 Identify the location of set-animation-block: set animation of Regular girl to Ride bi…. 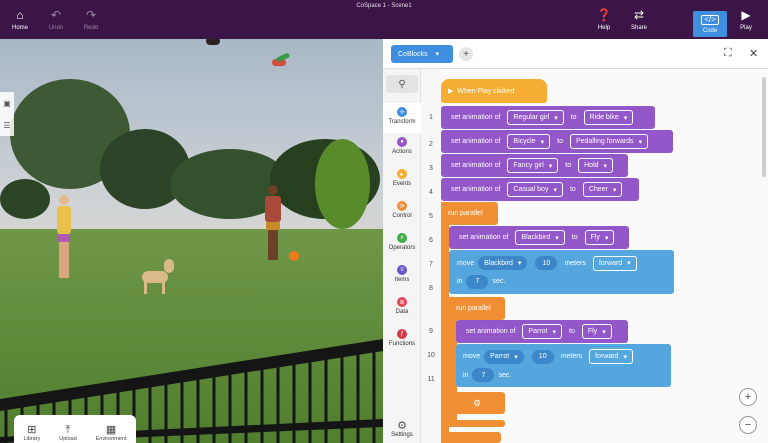
(548, 117).